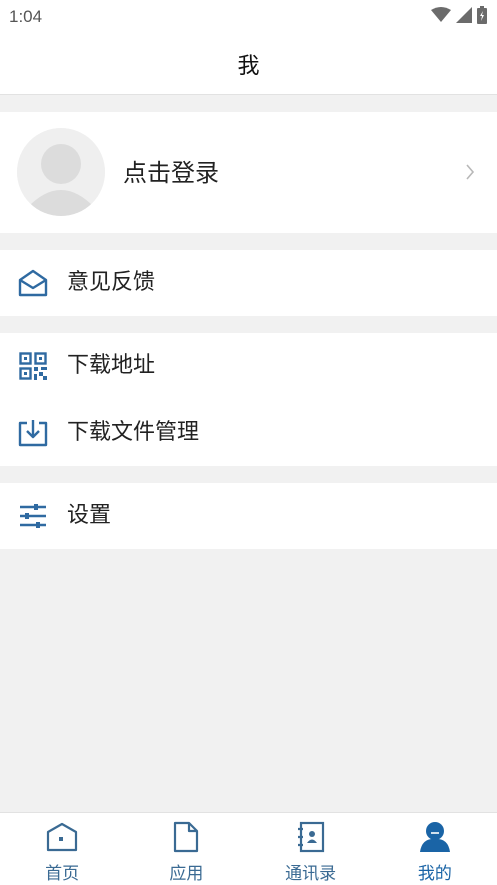 Image resolution: width=497 pixels, height=885 pixels. Describe the element at coordinates (311, 837) in the screenshot. I see `contacts-book-icon` at that location.